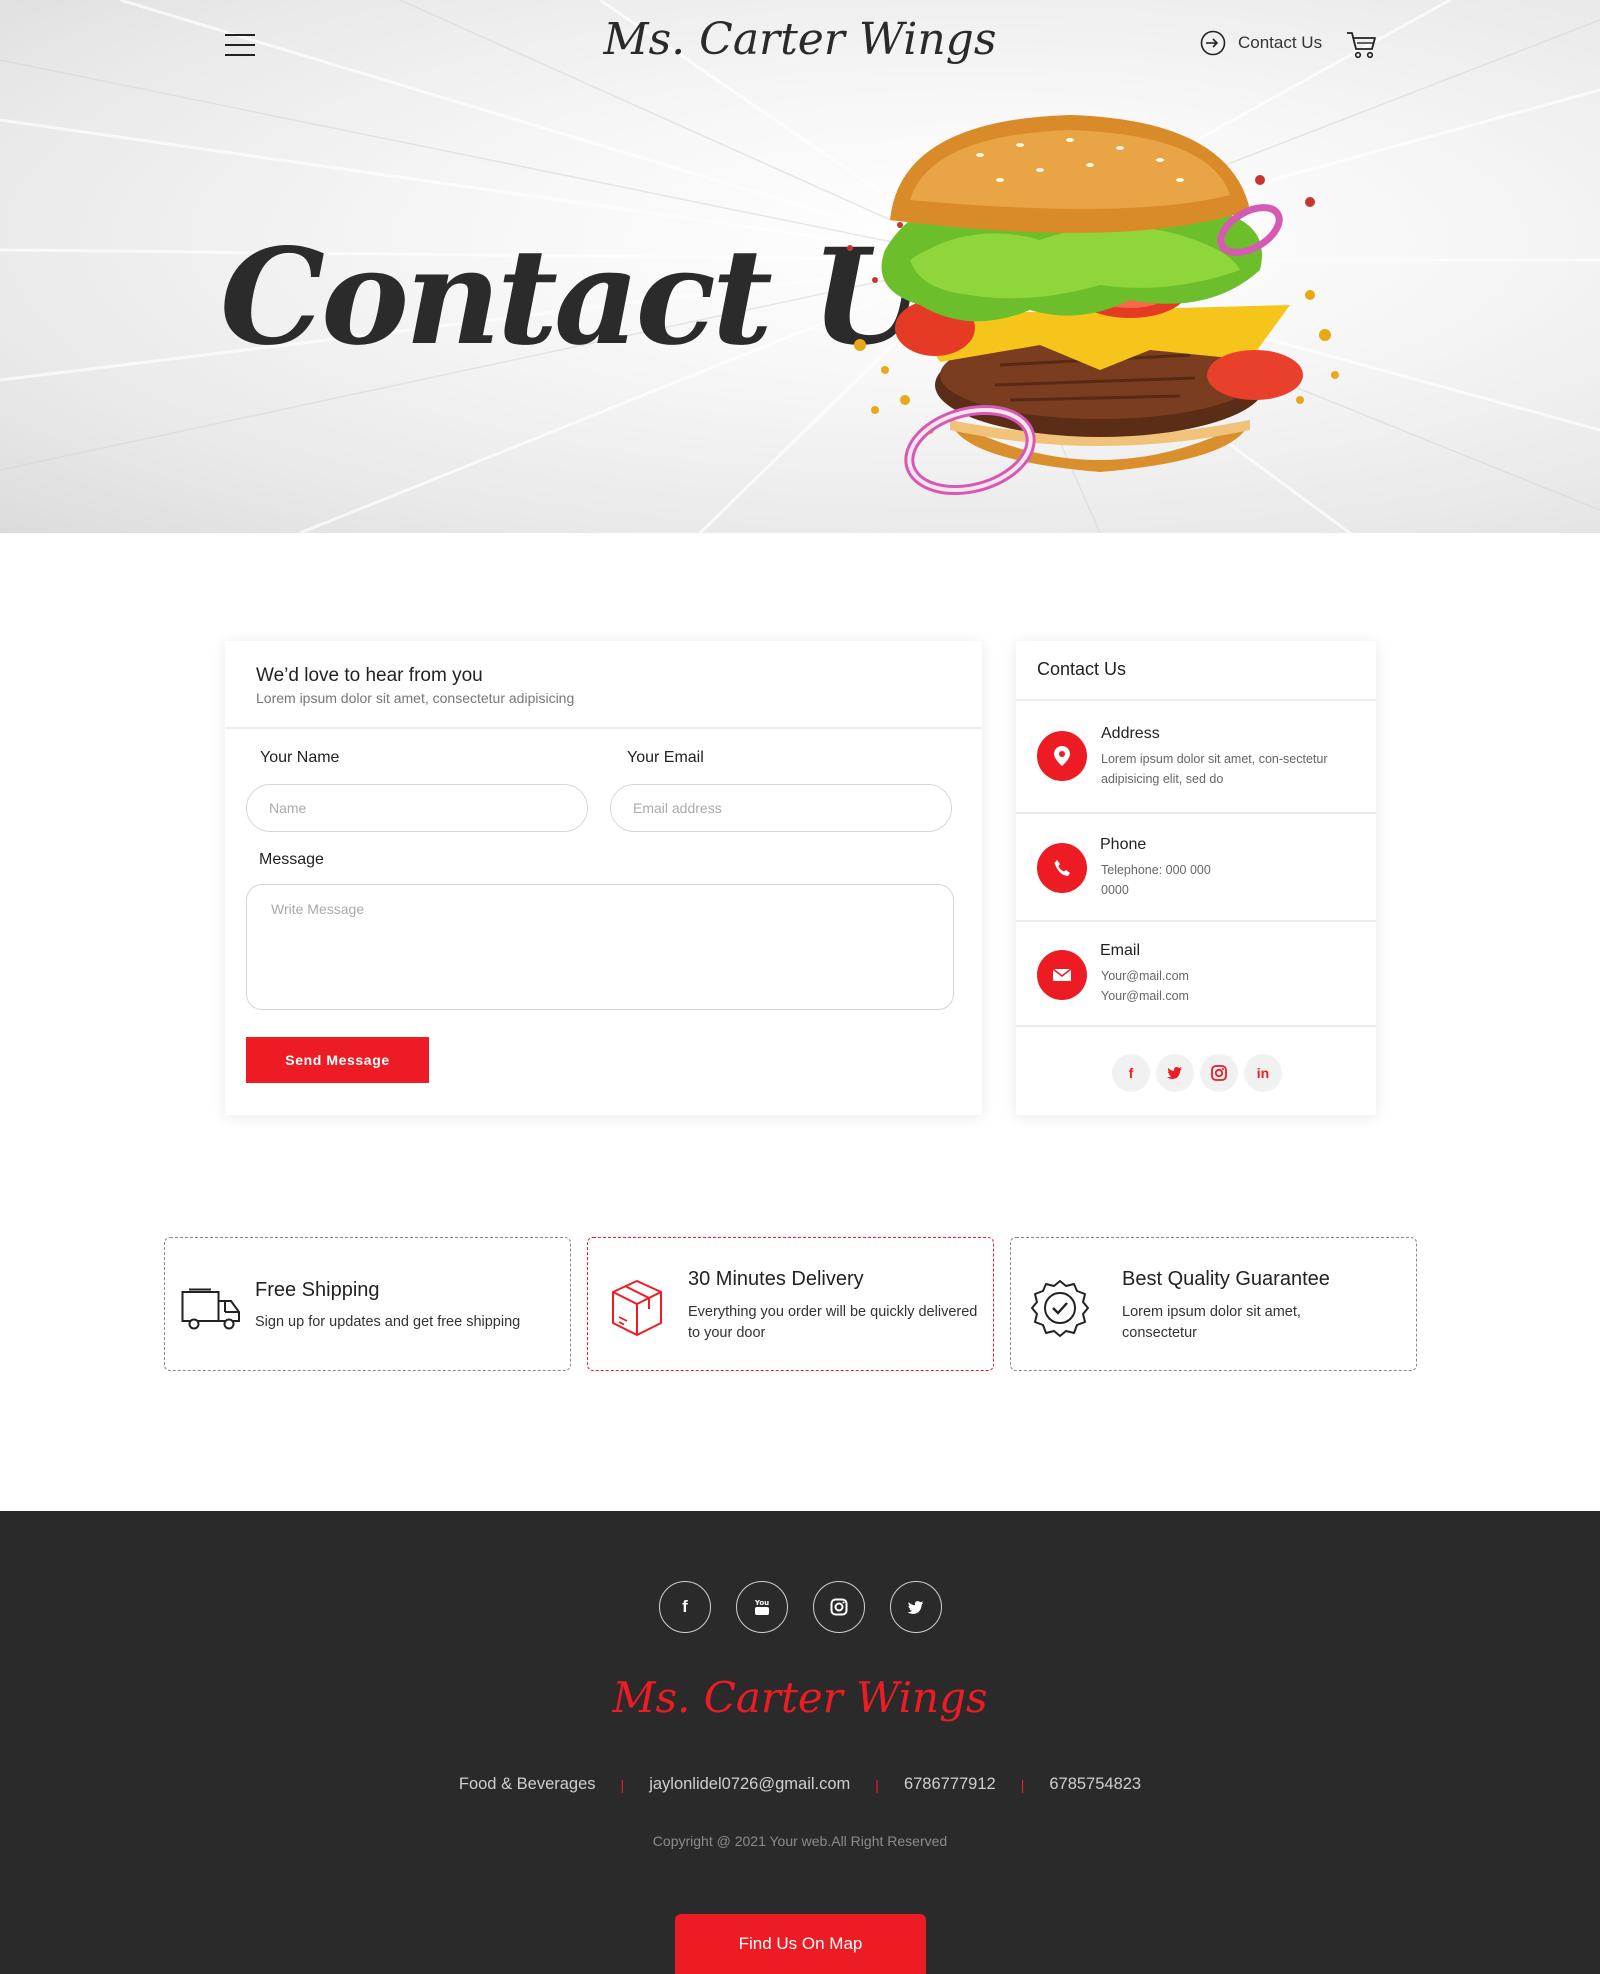 Image resolution: width=1600 pixels, height=1974 pixels. What do you see at coordinates (417, 808) in the screenshot?
I see `name-input: Name` at bounding box center [417, 808].